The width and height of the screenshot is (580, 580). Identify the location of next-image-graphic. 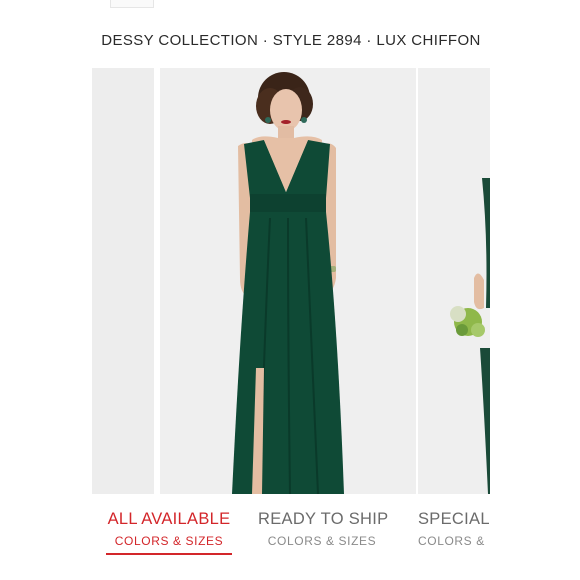
(454, 281).